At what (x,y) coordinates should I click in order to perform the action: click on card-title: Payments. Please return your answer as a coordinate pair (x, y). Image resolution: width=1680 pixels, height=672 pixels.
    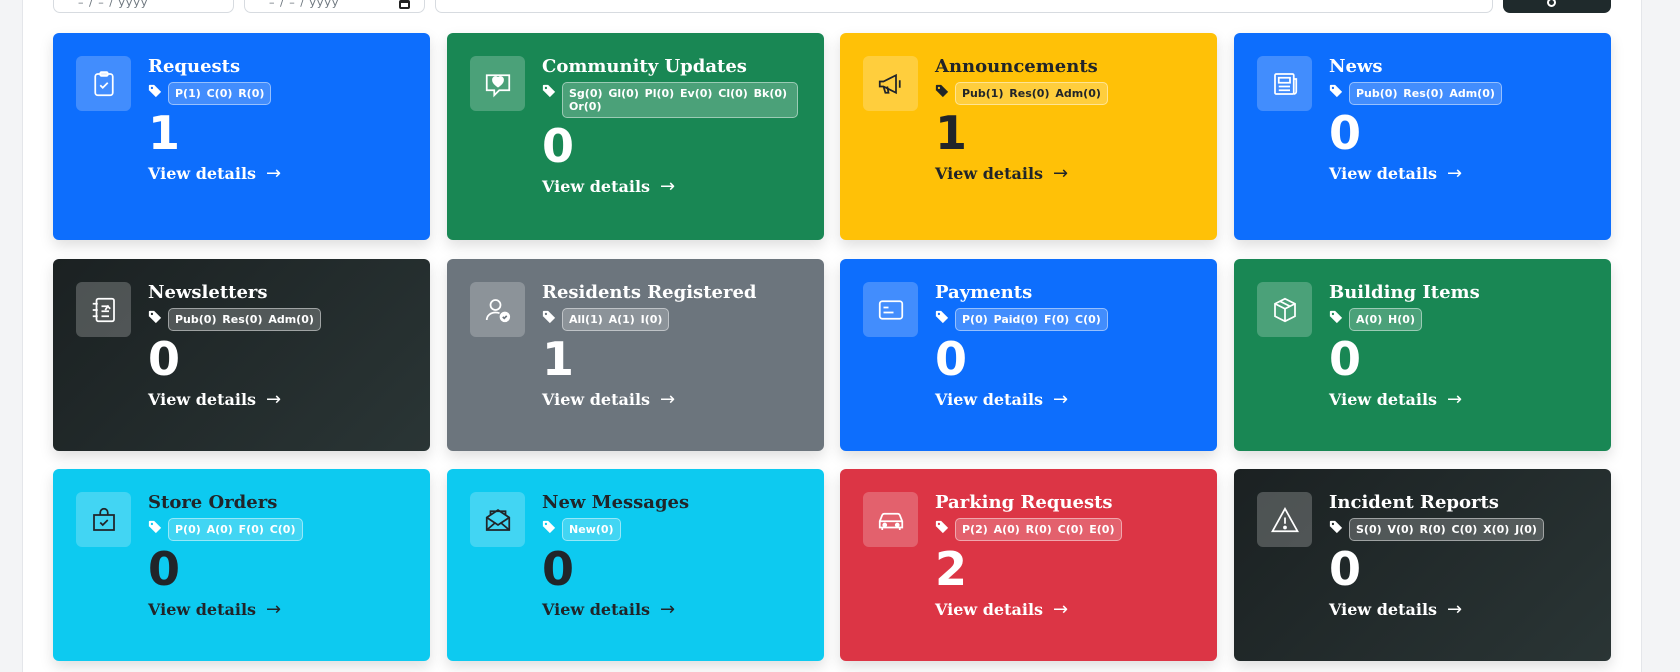
    Looking at the image, I should click on (984, 292).